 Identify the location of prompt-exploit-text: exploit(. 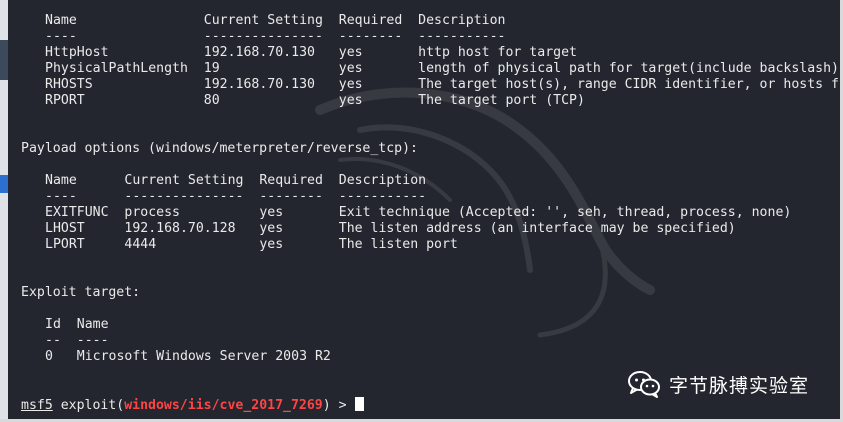
(88, 405).